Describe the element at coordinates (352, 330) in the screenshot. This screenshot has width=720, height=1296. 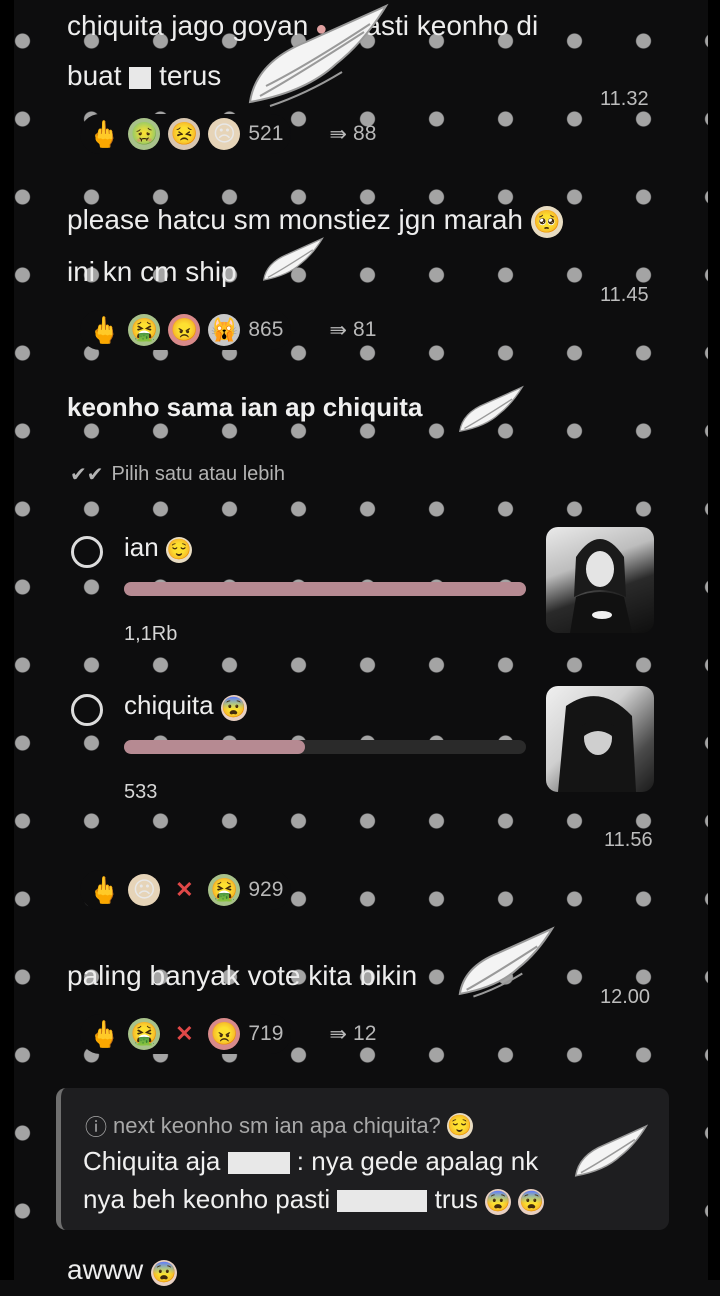
I see `forward-count: ⇛ 81` at that location.